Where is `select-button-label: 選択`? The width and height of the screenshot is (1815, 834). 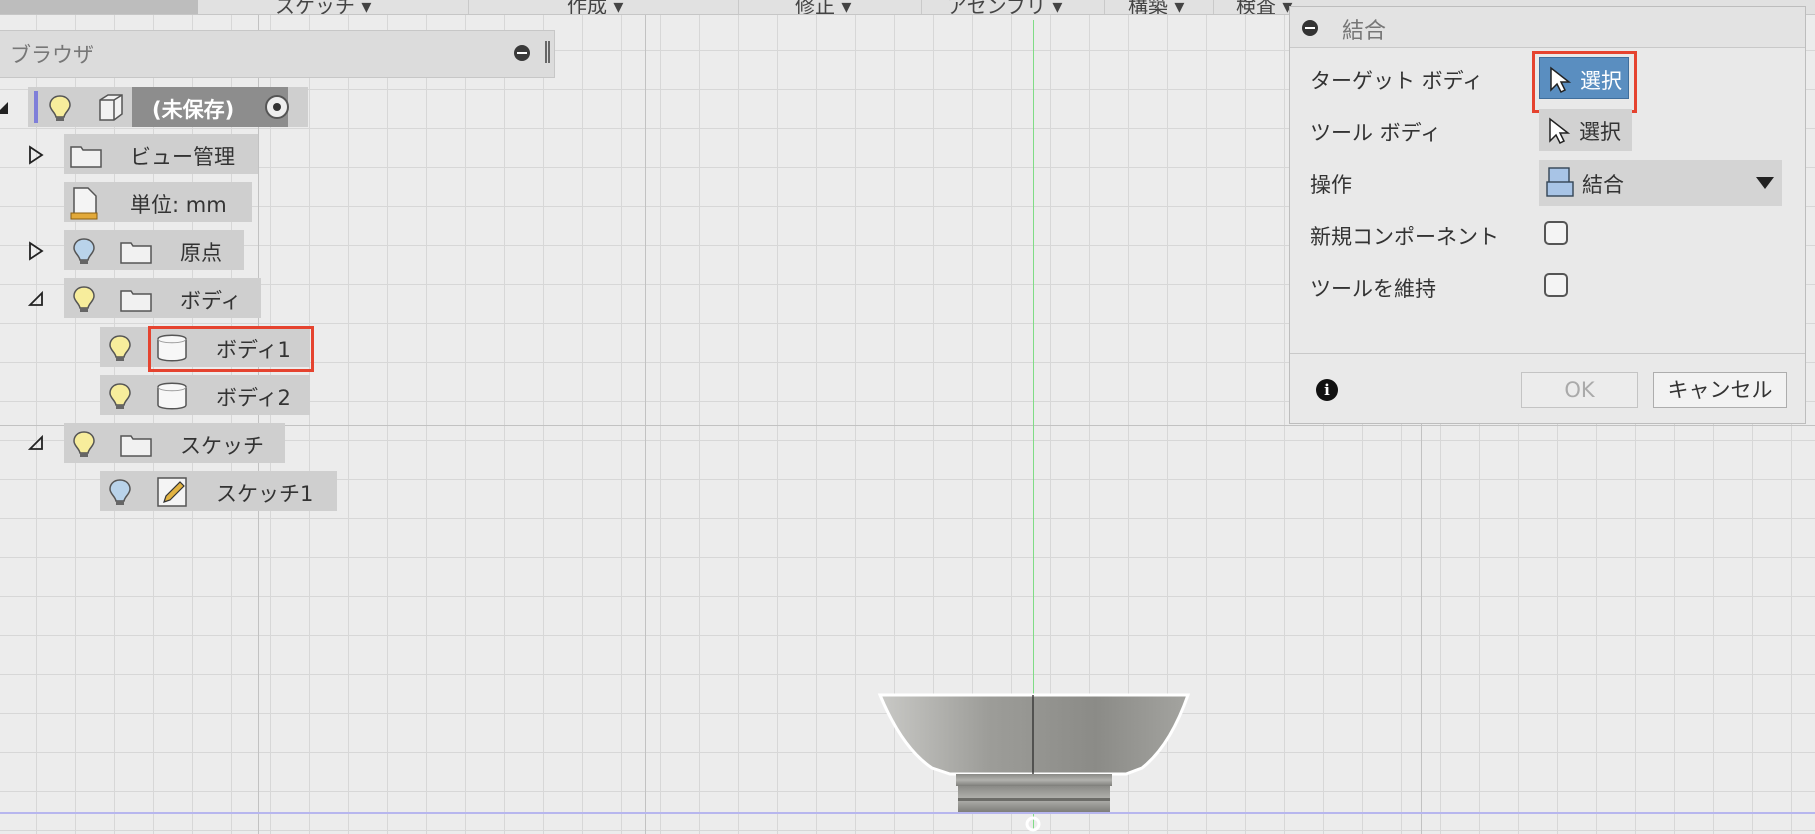
select-button-label: 選択 is located at coordinates (1600, 132).